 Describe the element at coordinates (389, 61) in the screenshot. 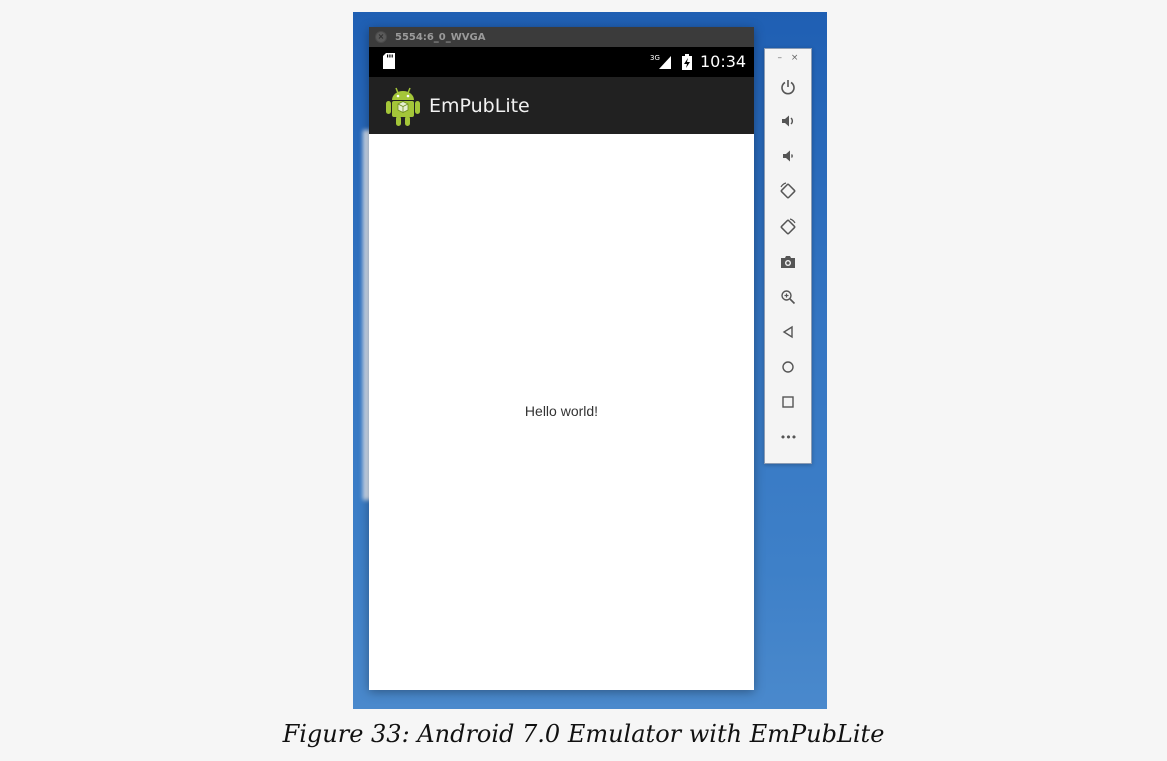

I see `sd-card-icon` at that location.